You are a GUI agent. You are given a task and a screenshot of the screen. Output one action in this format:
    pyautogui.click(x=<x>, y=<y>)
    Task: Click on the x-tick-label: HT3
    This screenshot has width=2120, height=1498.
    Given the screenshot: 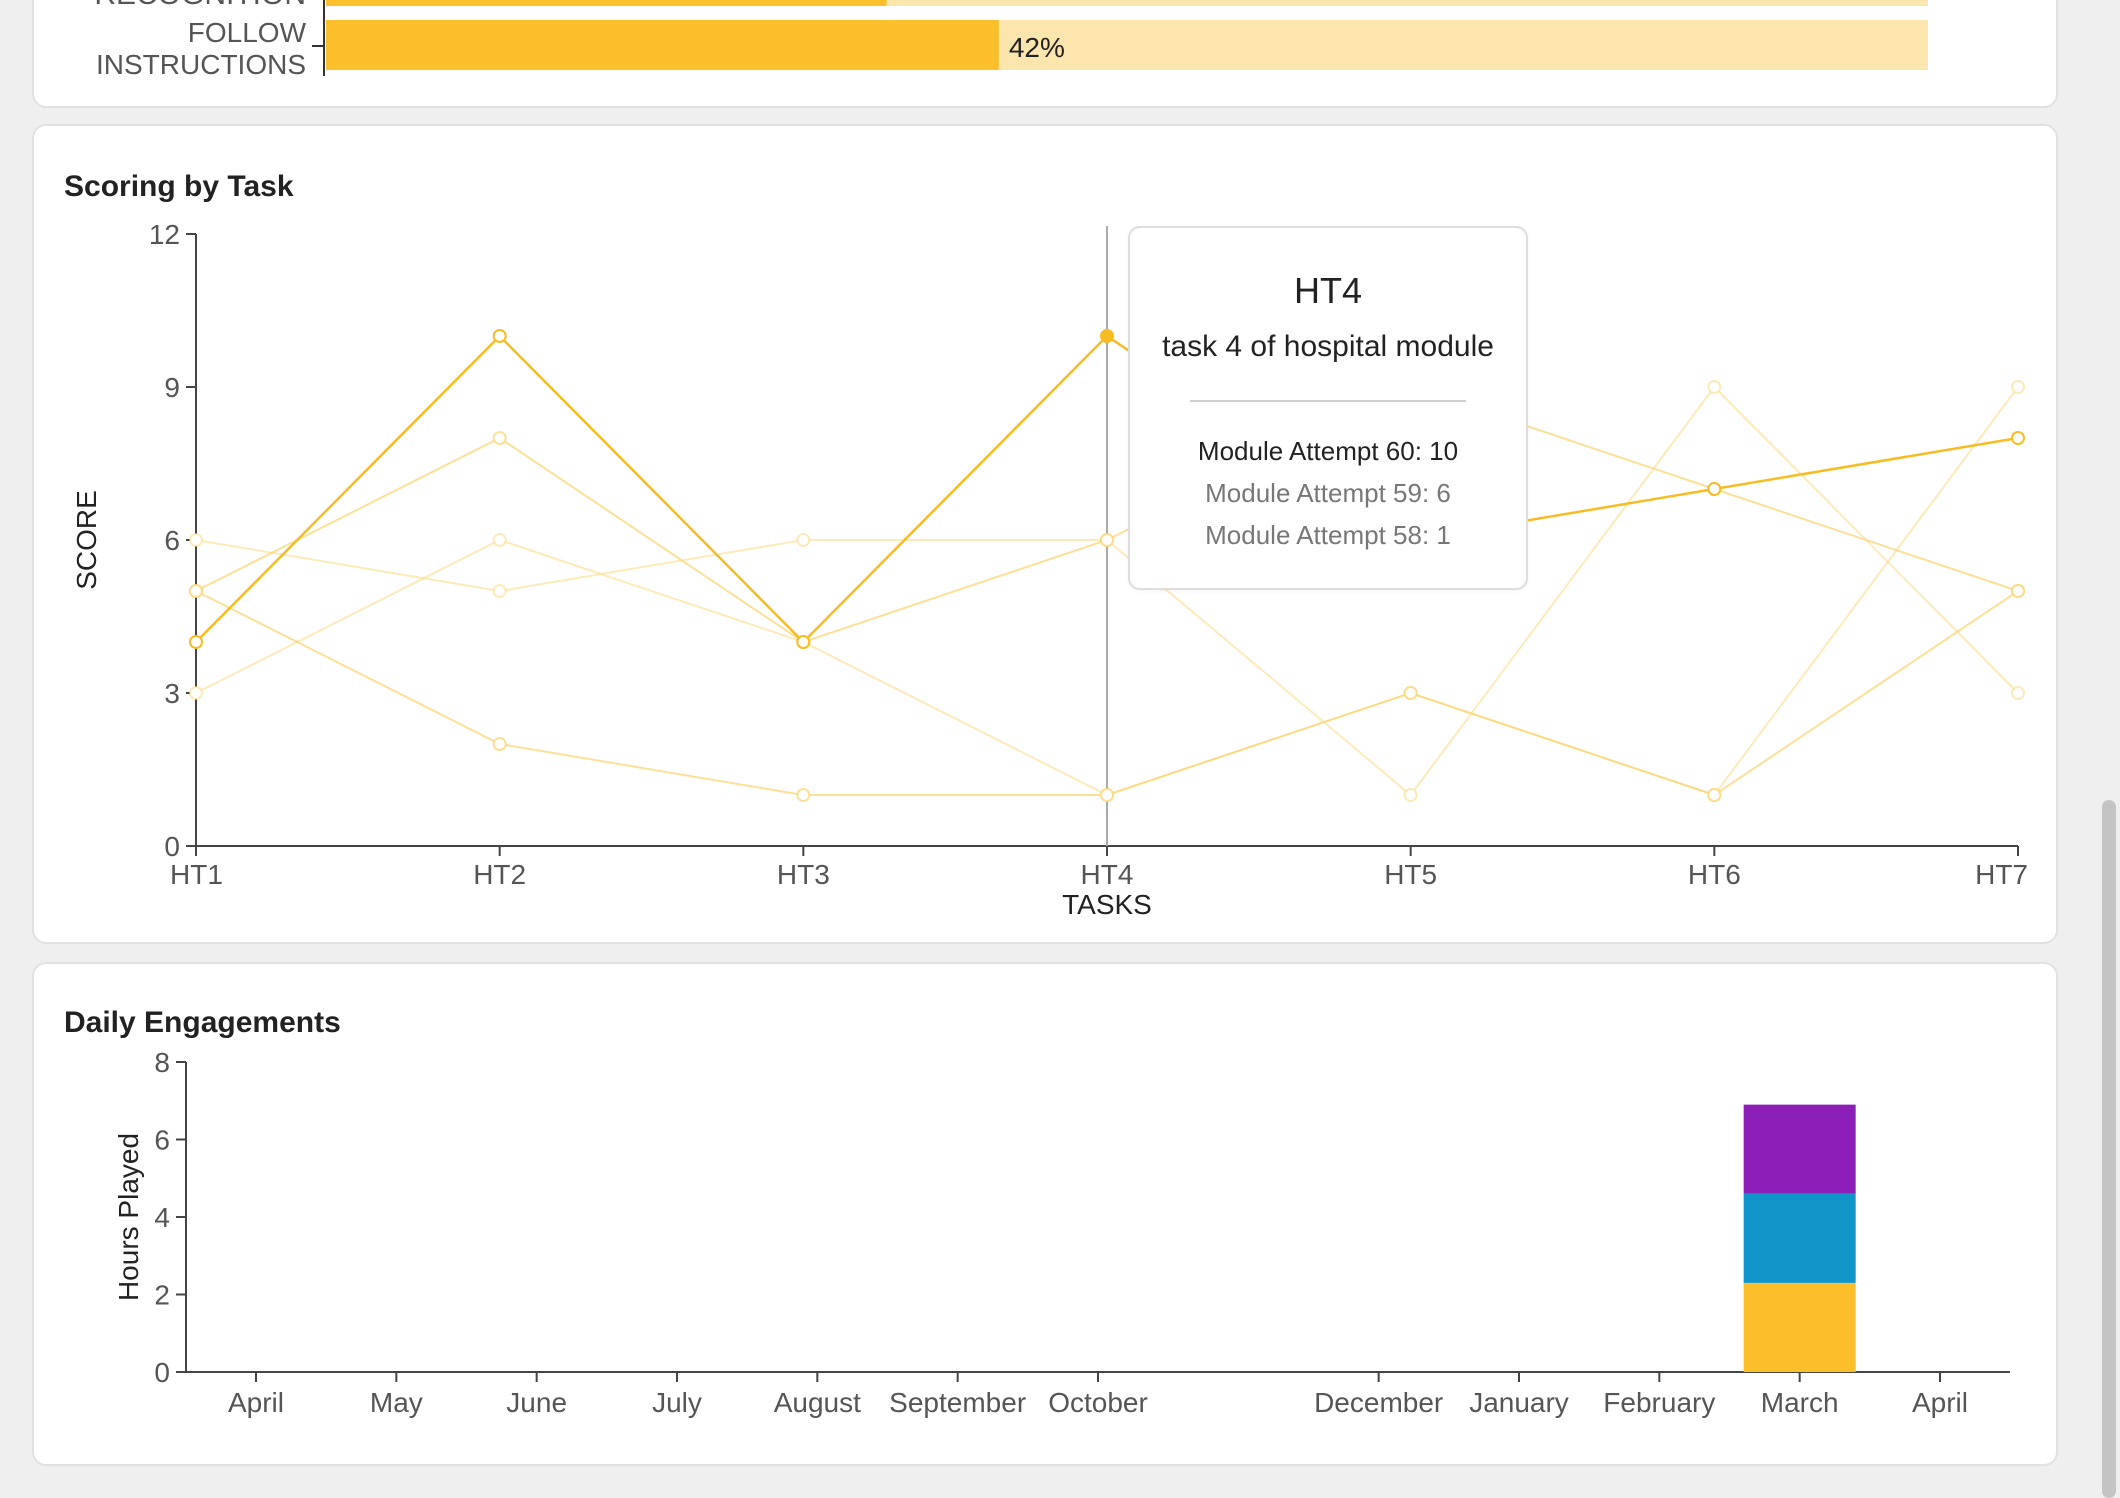 What is the action you would take?
    pyautogui.click(x=803, y=874)
    